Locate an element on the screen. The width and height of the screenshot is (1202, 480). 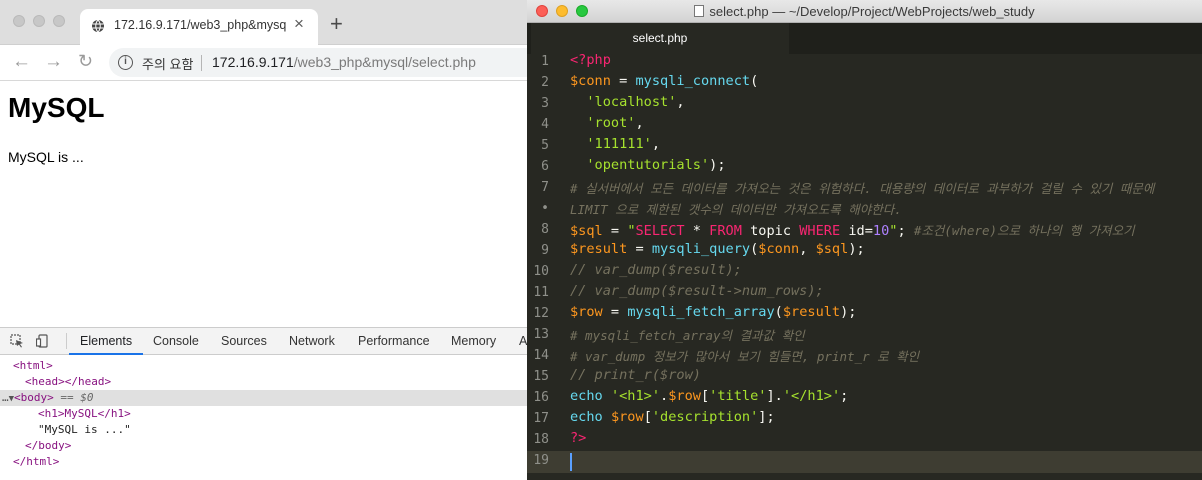
line-number: 17 is located at coordinates (541, 418).